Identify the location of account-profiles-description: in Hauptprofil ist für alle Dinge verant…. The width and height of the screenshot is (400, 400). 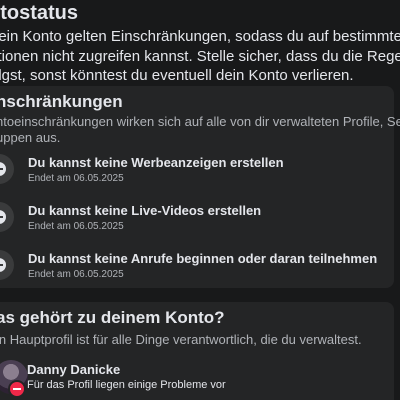
(181, 339).